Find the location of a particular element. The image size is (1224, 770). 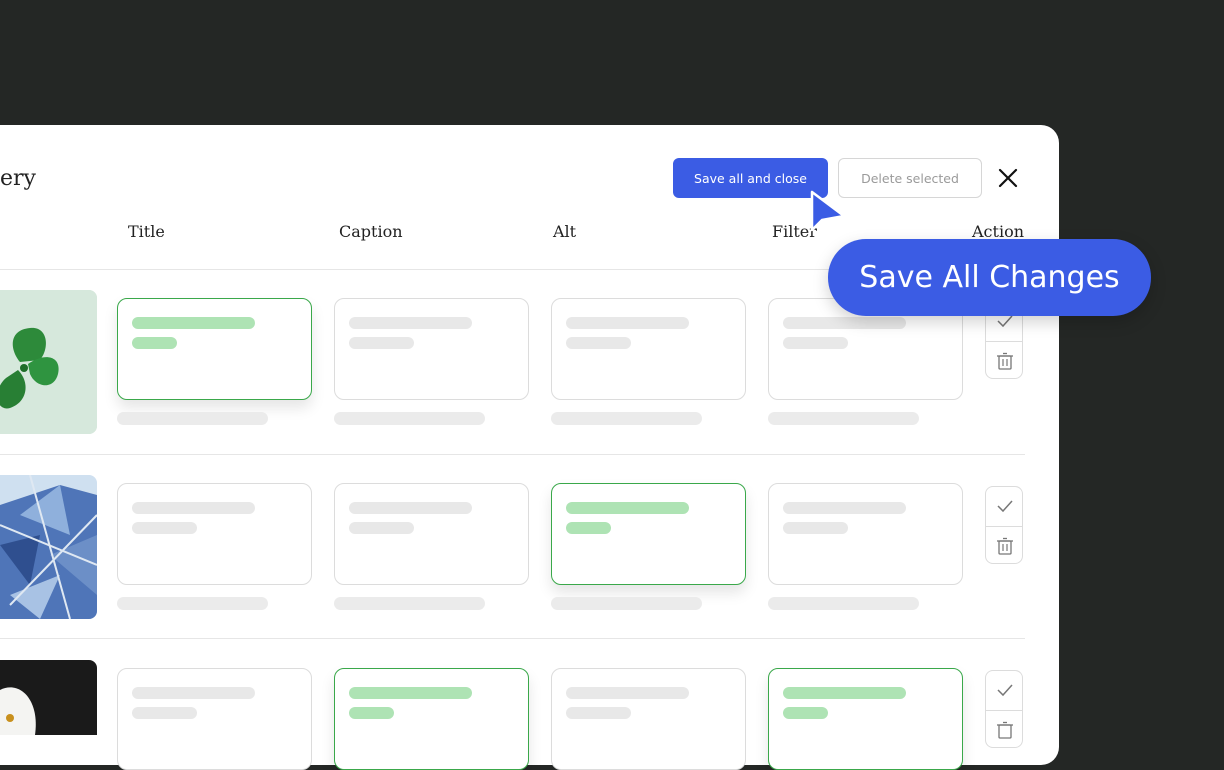

image-thumbnail-eagle is located at coordinates (48, 697).